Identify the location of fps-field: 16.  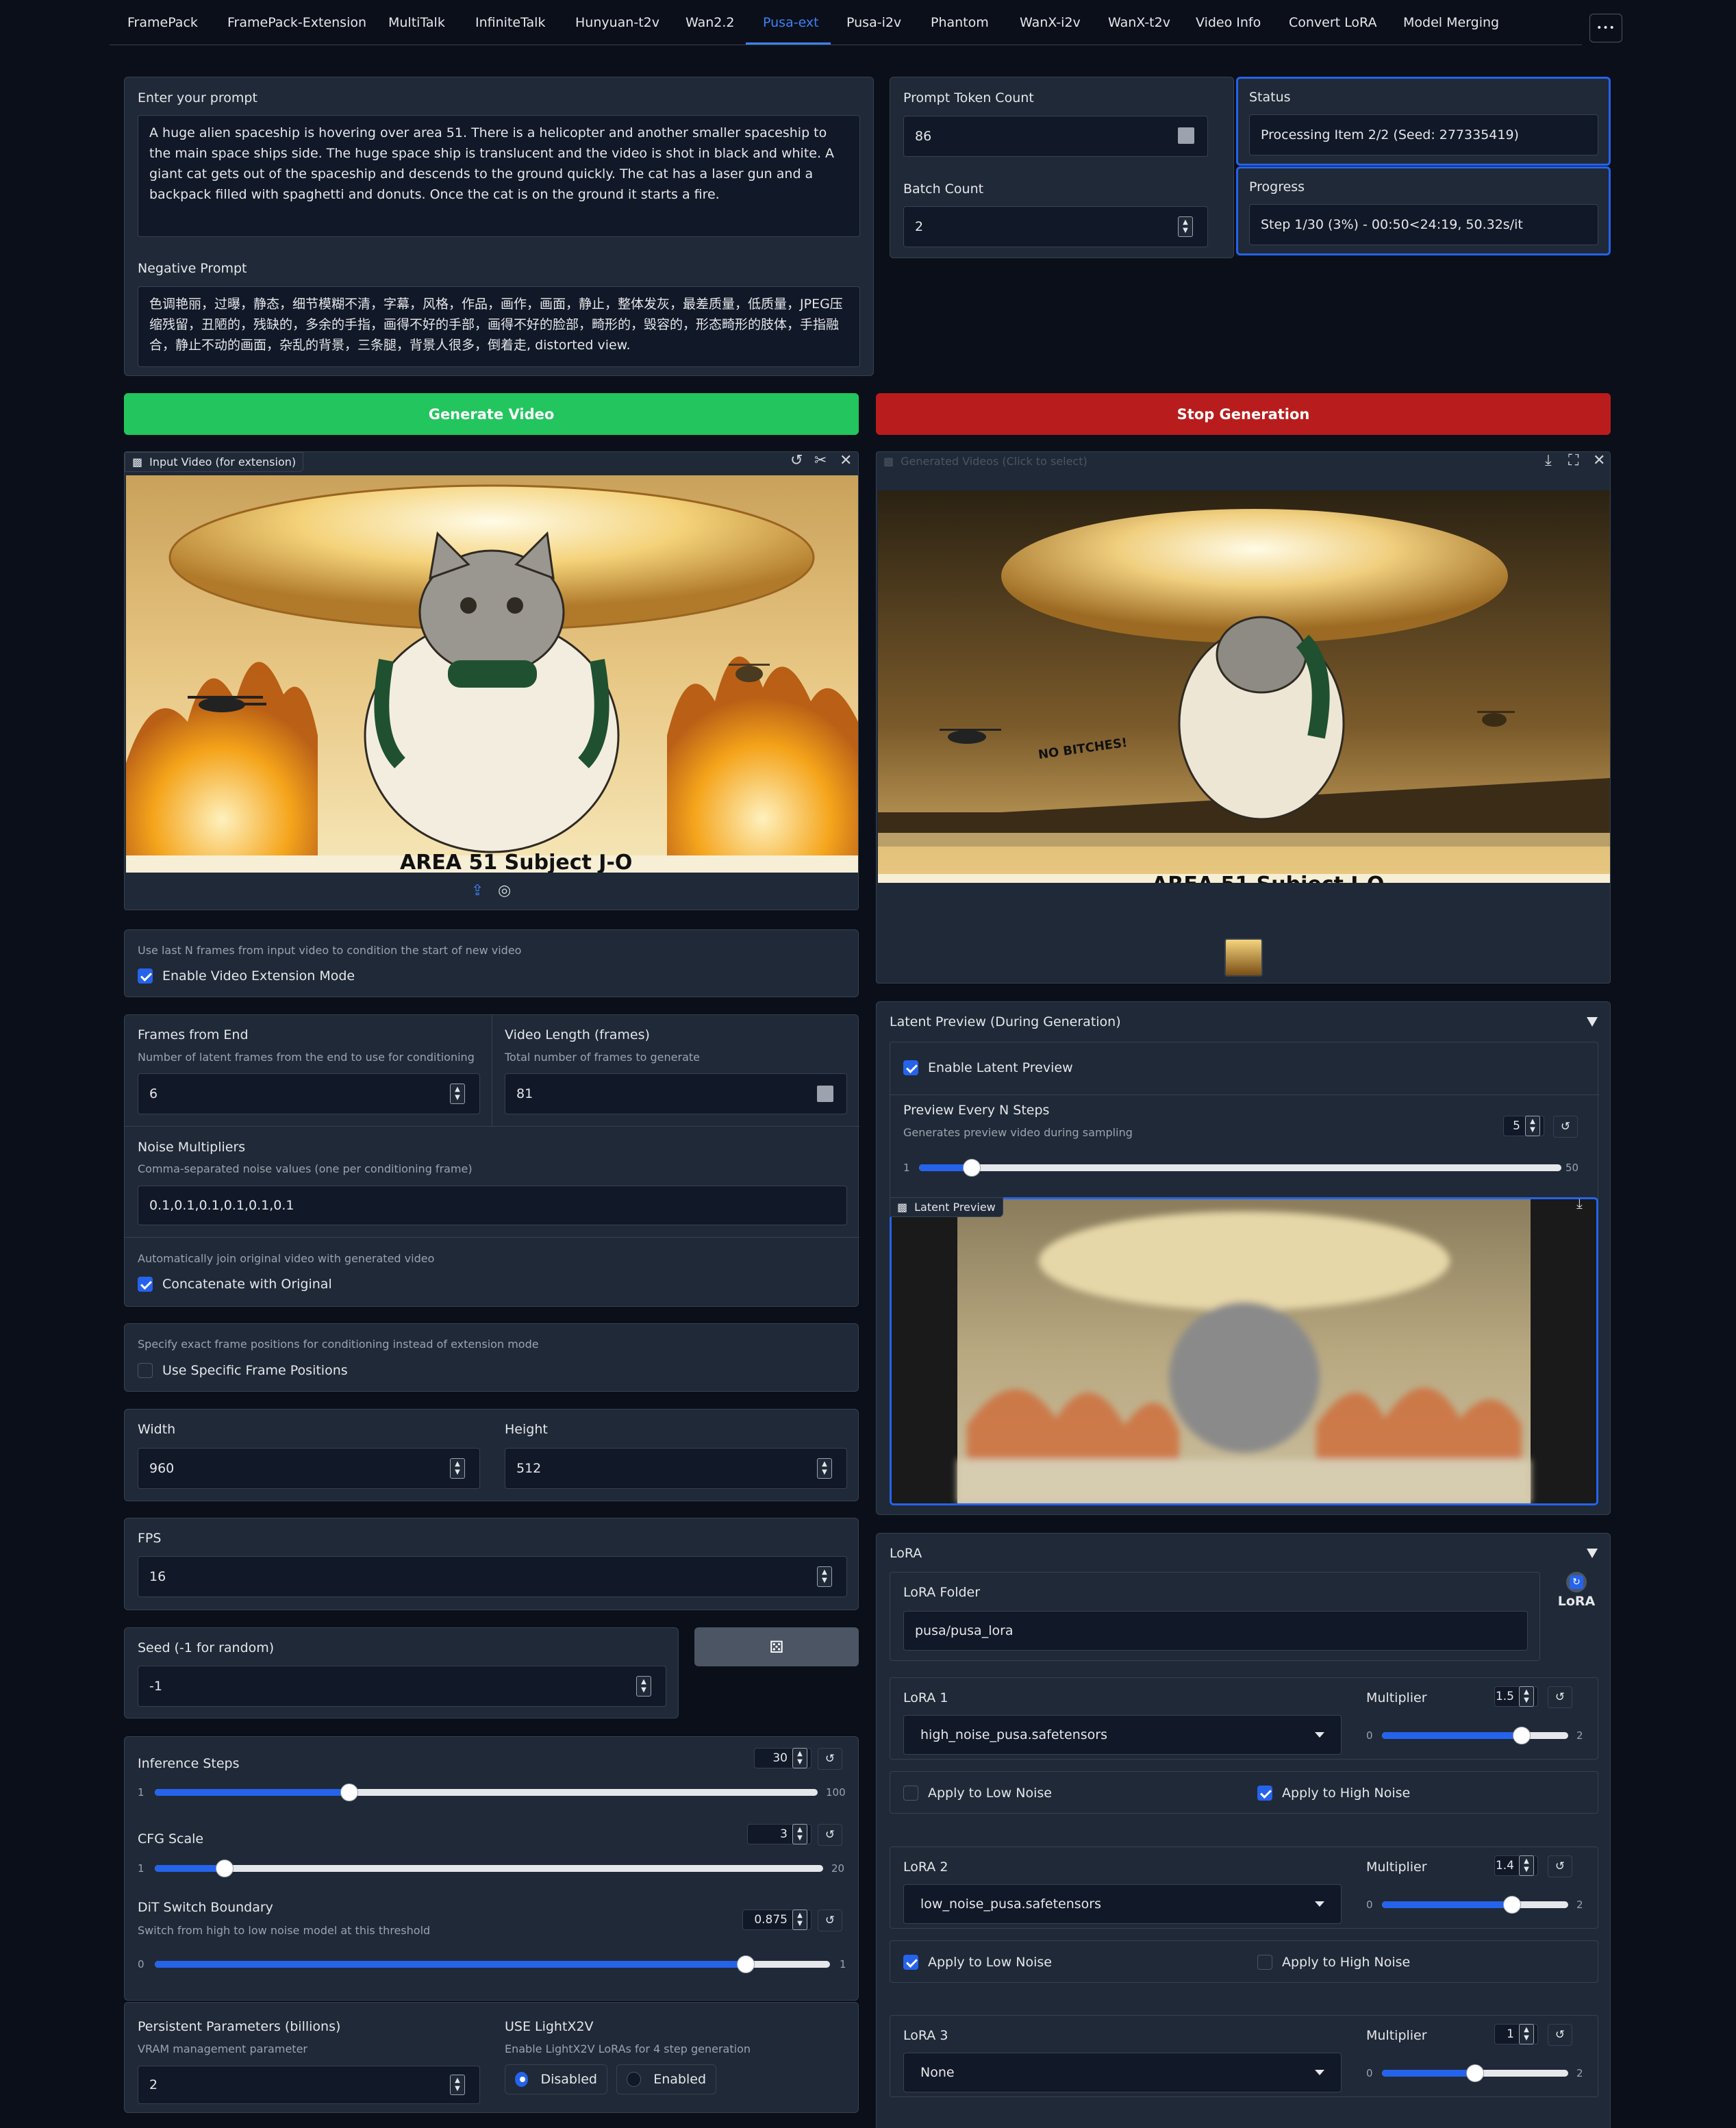
(492, 1576).